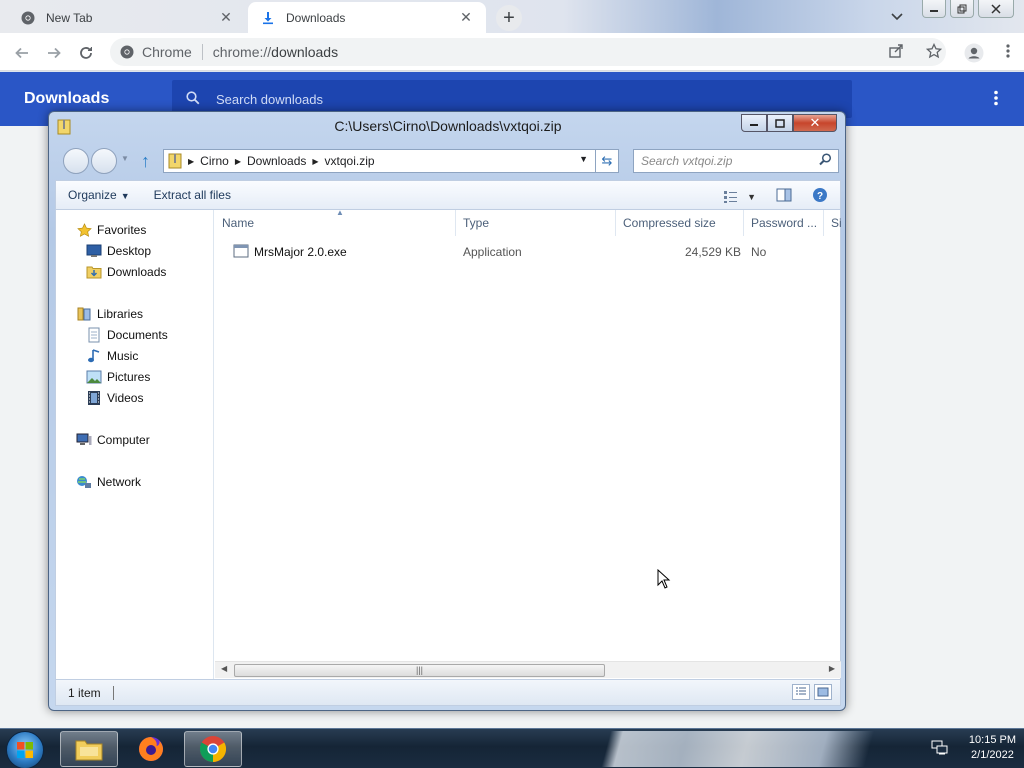 The image size is (1024, 768). Describe the element at coordinates (104, 161) in the screenshot. I see `forward-button` at that location.